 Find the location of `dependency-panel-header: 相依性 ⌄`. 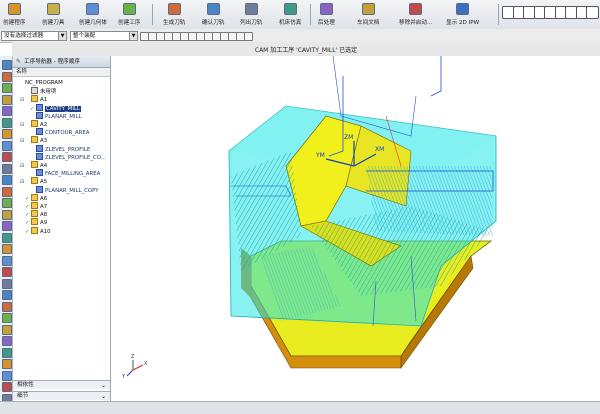

dependency-panel-header: 相依性 ⌄ is located at coordinates (61, 384).